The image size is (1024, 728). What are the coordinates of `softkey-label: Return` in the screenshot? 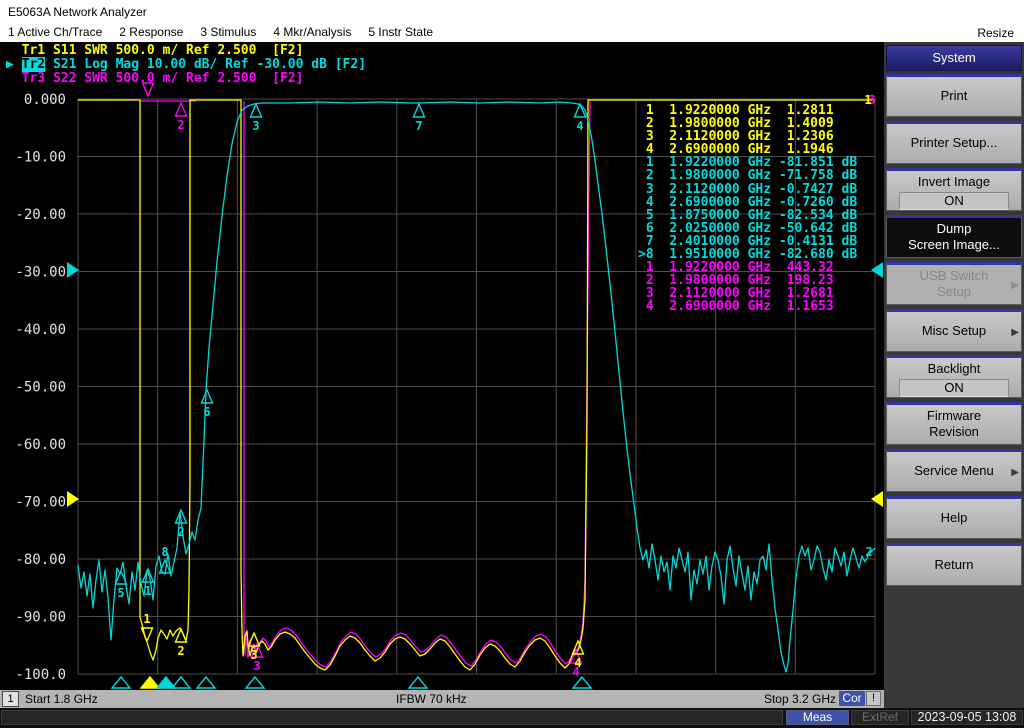 It's located at (954, 564).